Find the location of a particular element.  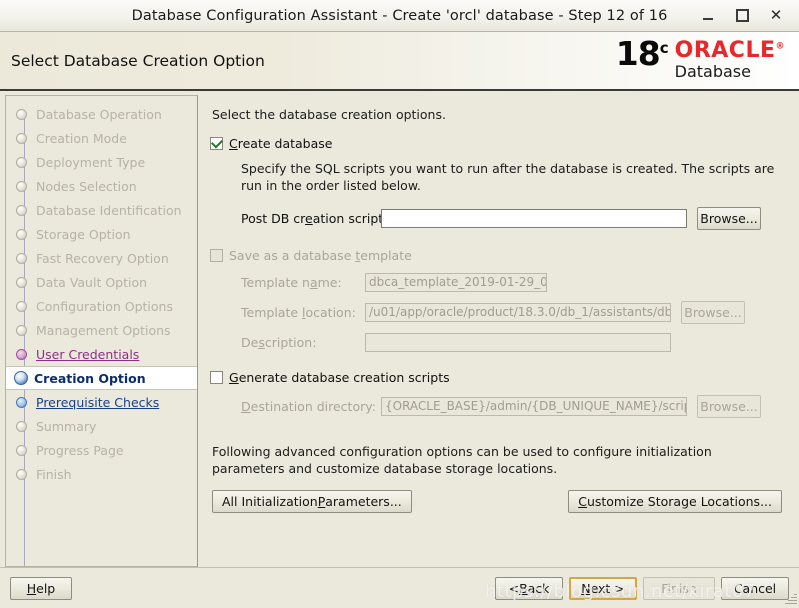

minimize-button is located at coordinates (708, 16).